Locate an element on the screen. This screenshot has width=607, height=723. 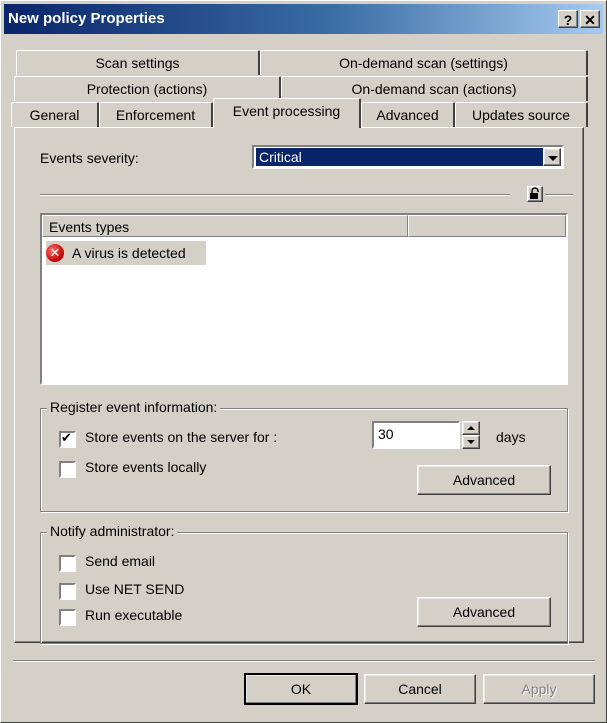
events-severity-select: Critical is located at coordinates (408, 157).